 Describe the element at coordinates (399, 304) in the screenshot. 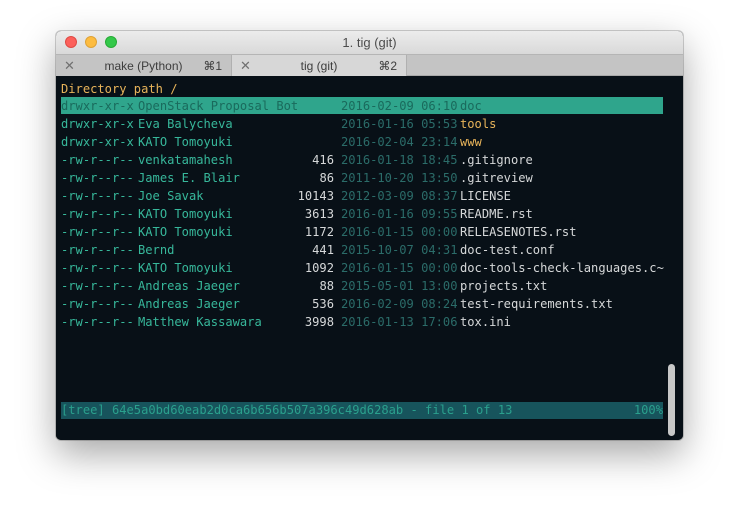

I see `date-cell: 2016-02-09 08:24` at that location.